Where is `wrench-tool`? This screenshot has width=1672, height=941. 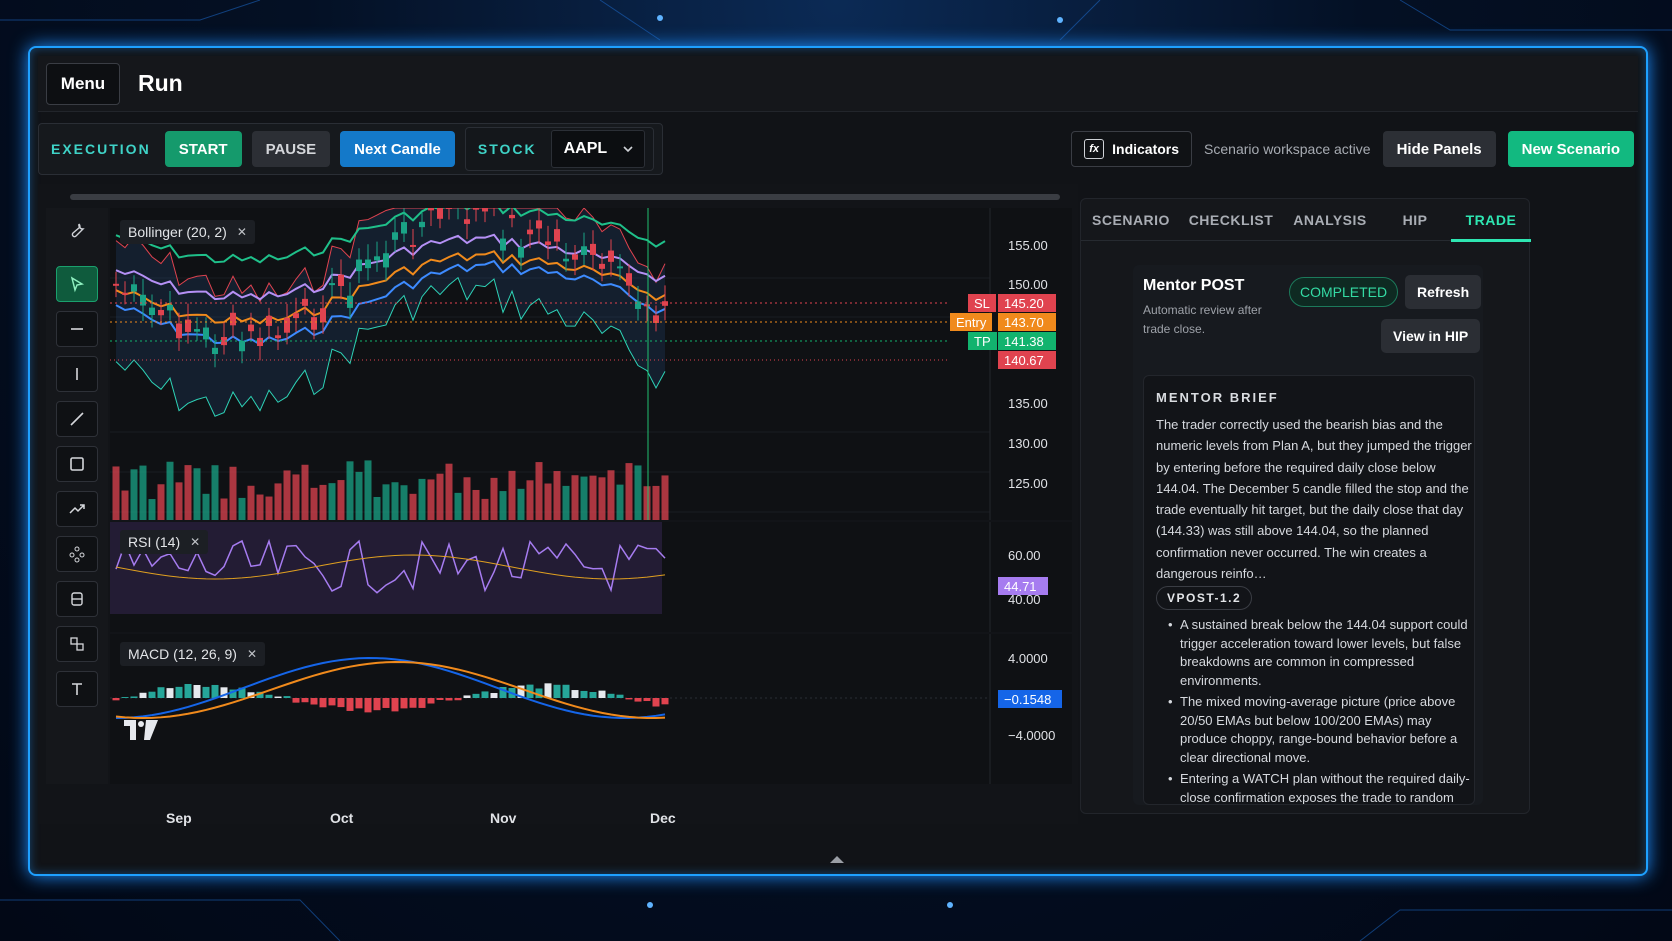 wrench-tool is located at coordinates (77, 230).